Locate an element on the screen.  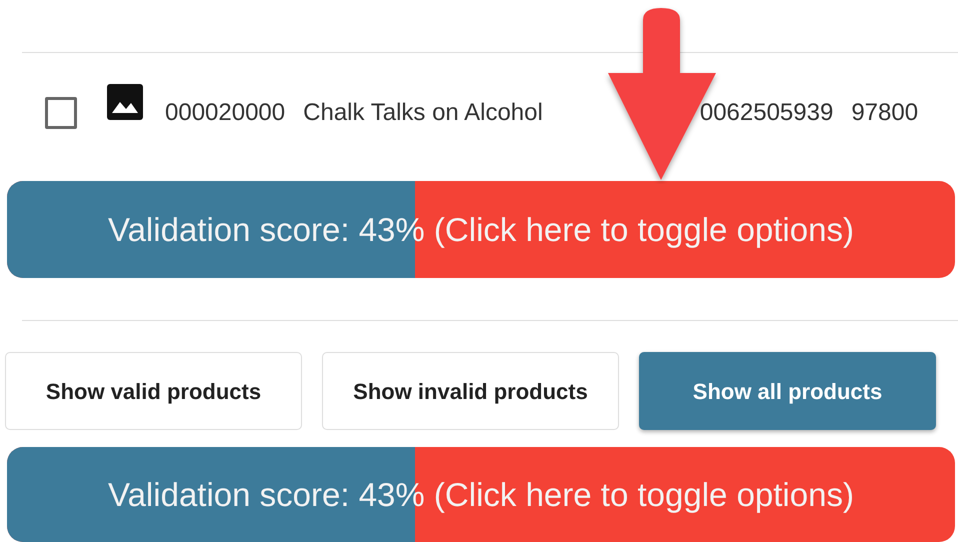
table-cell-text: 97800 is located at coordinates (884, 113).